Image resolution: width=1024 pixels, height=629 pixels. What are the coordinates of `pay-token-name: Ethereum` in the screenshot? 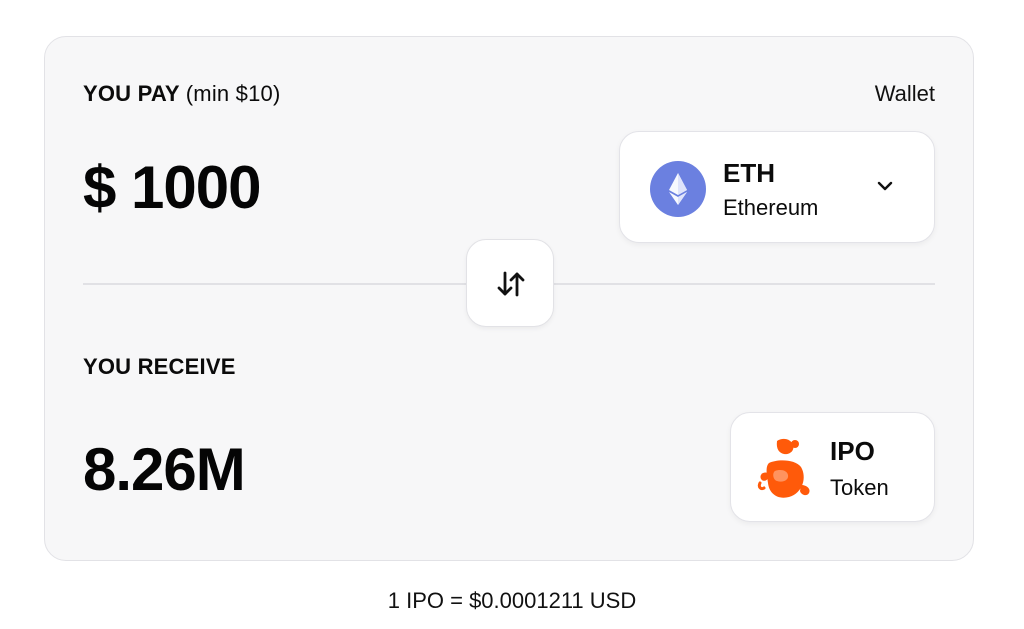 It's located at (771, 207).